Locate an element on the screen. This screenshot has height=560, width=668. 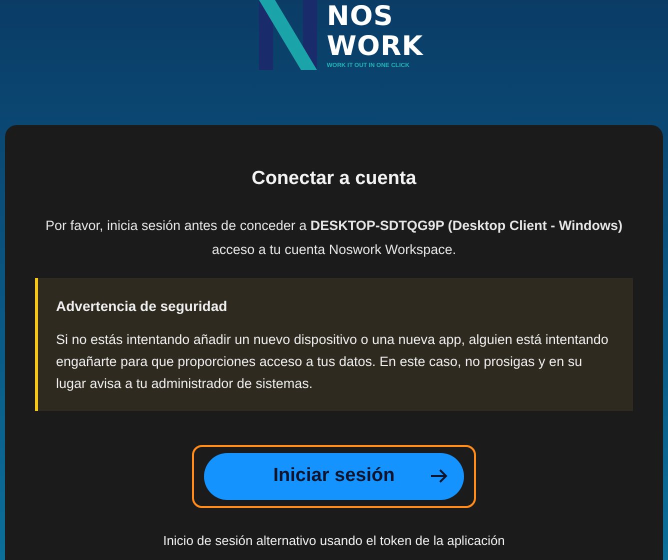
sign-in-button: Iniciar sesión is located at coordinates (334, 476).